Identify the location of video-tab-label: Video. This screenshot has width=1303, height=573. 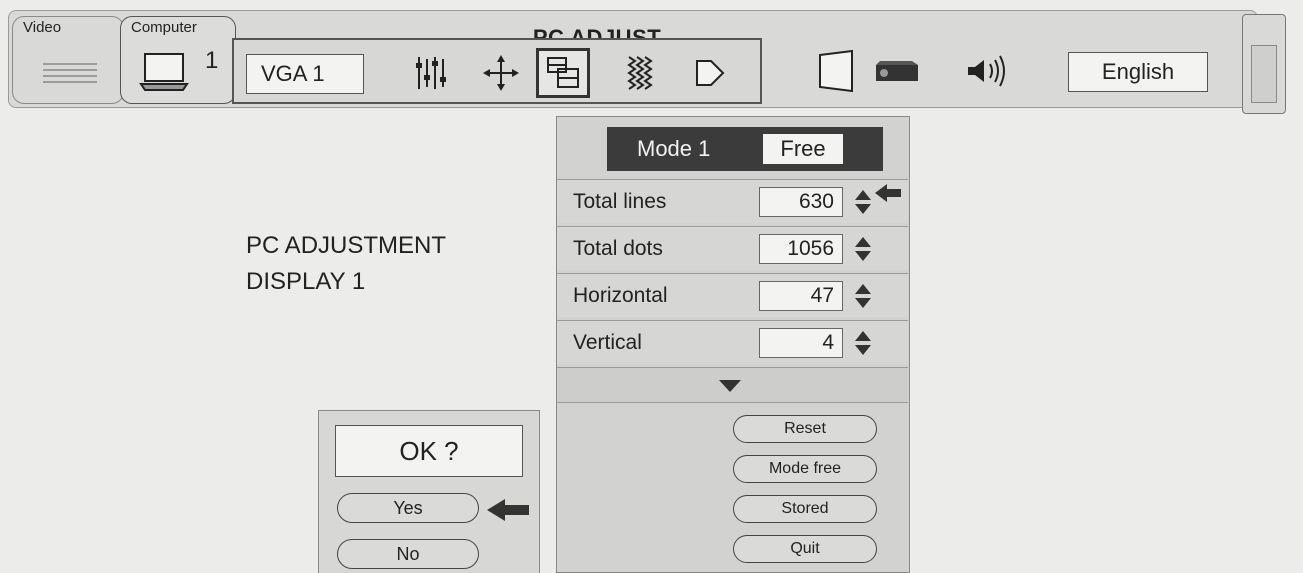
(42, 27).